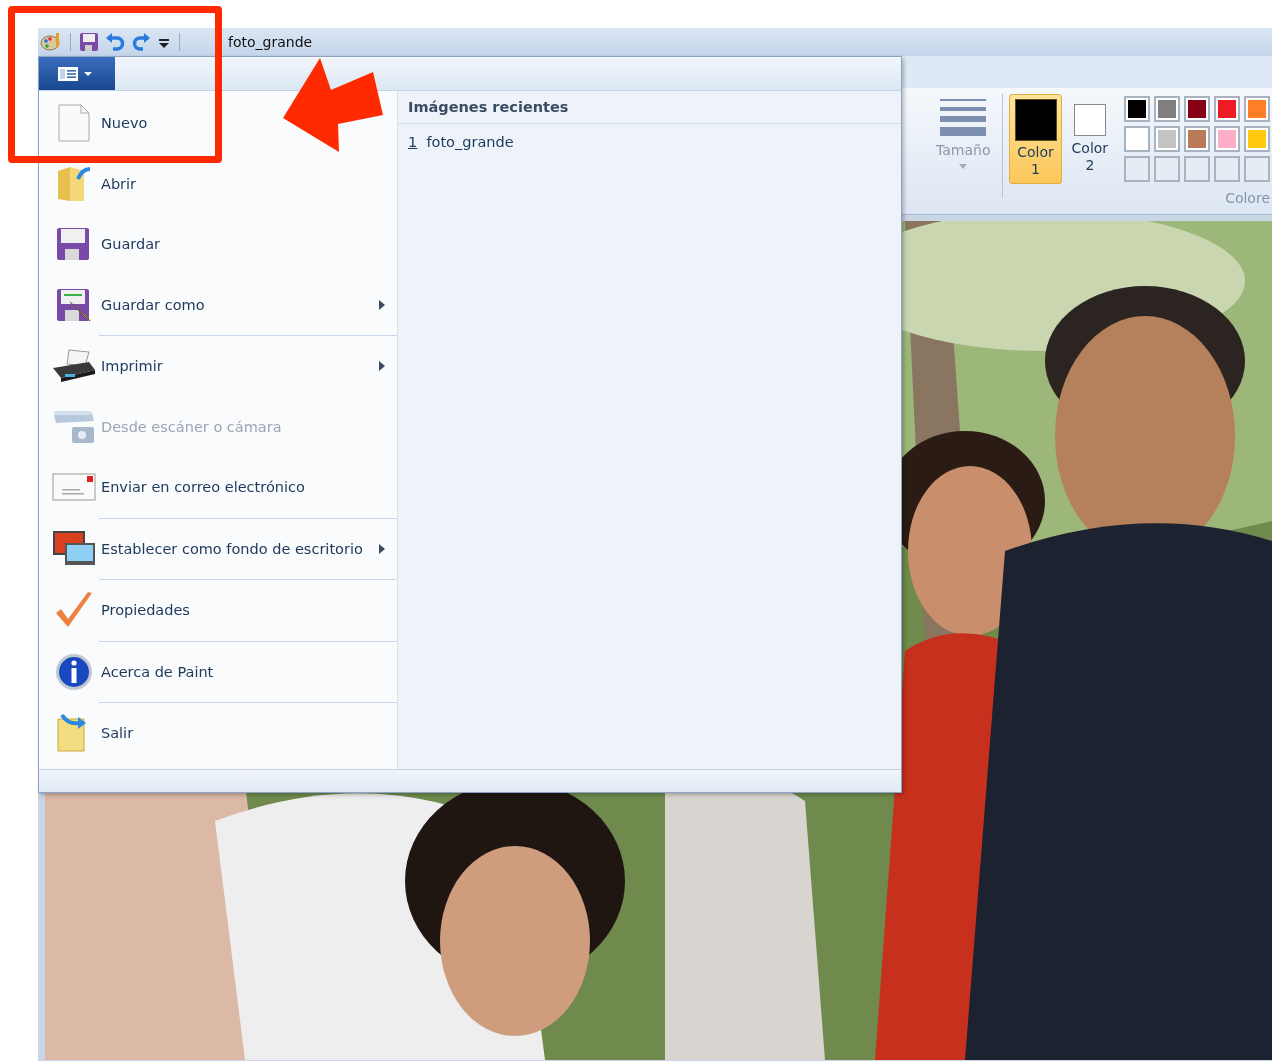 The image size is (1272, 1061). I want to click on caret-icon, so click(963, 166).